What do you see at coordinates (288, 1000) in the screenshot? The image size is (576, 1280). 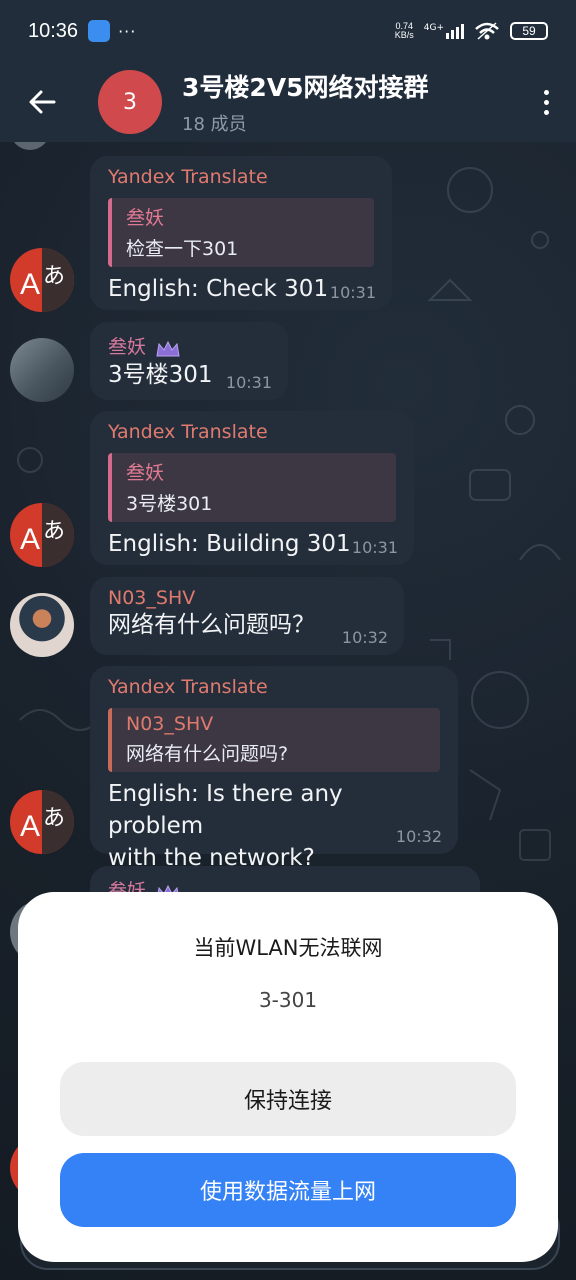 I see `network-name: 3-301` at bounding box center [288, 1000].